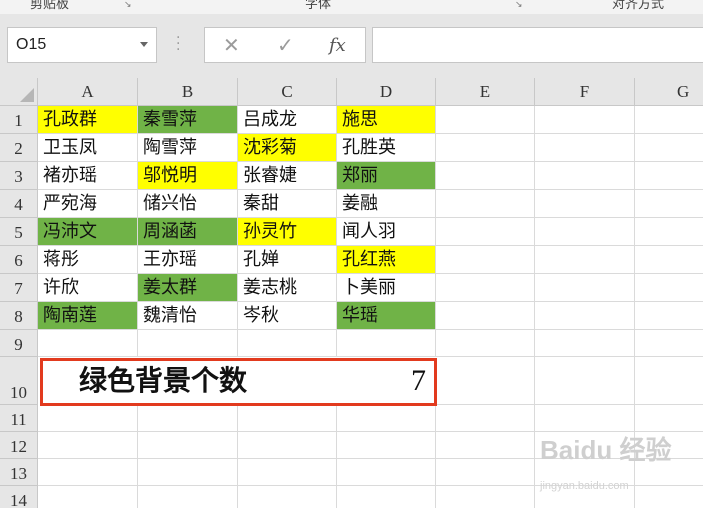 The width and height of the screenshot is (703, 508). Describe the element at coordinates (178, 44) in the screenshot. I see `formula-bar-resize-handle: · · ·` at that location.